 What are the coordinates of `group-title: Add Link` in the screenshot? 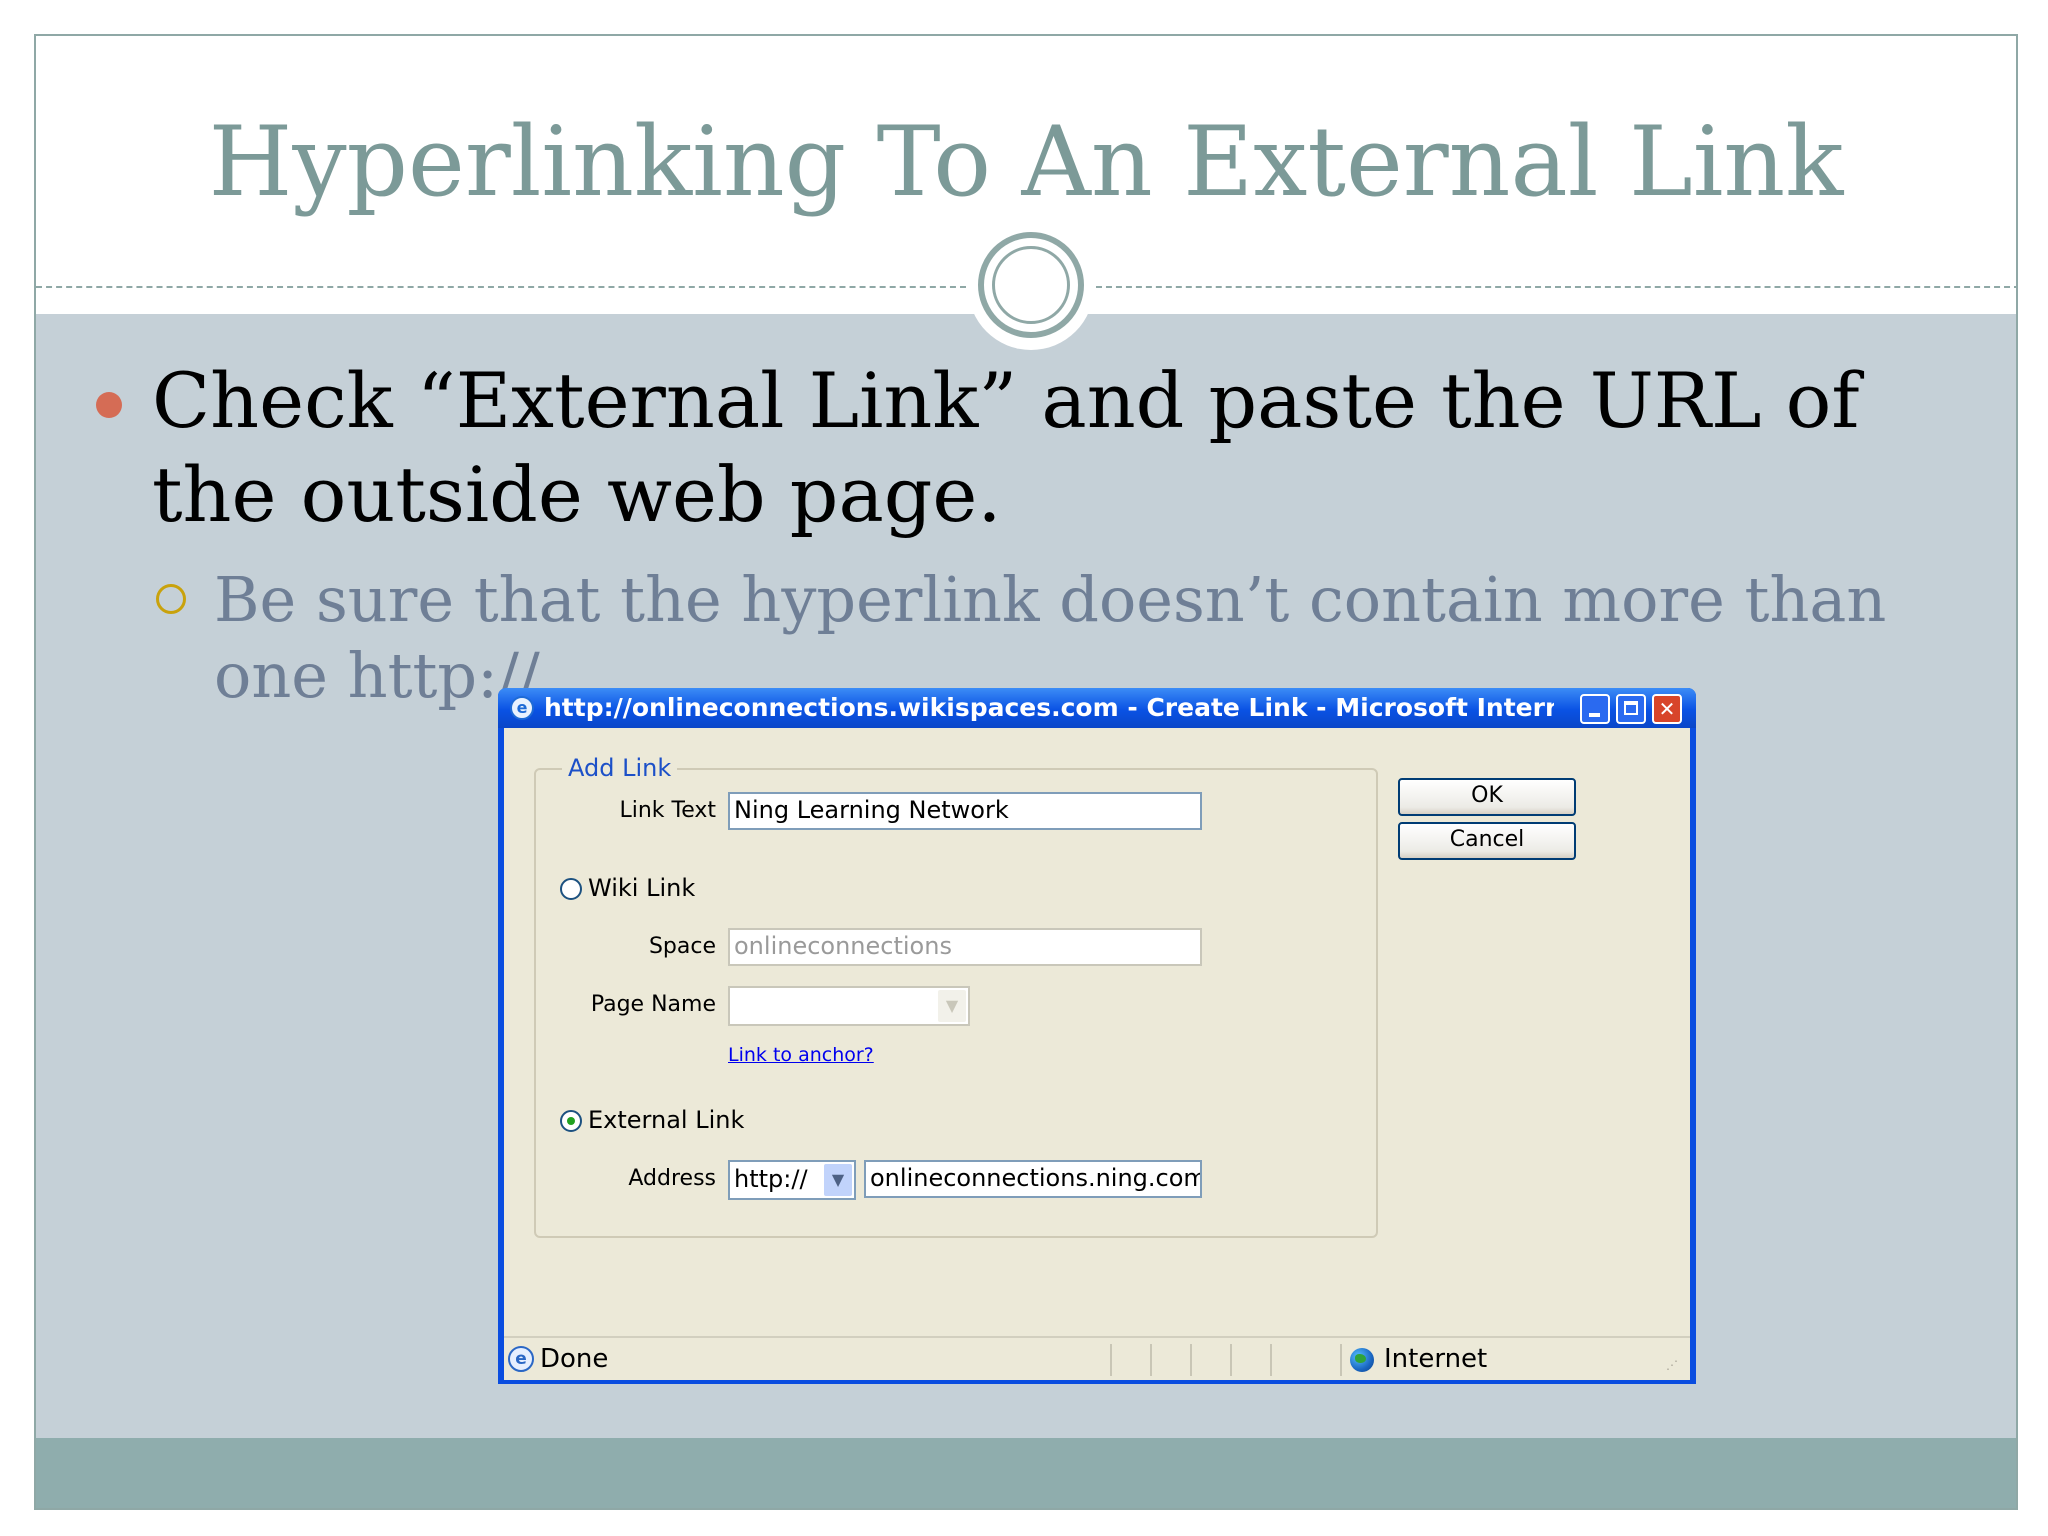 It's located at (620, 768).